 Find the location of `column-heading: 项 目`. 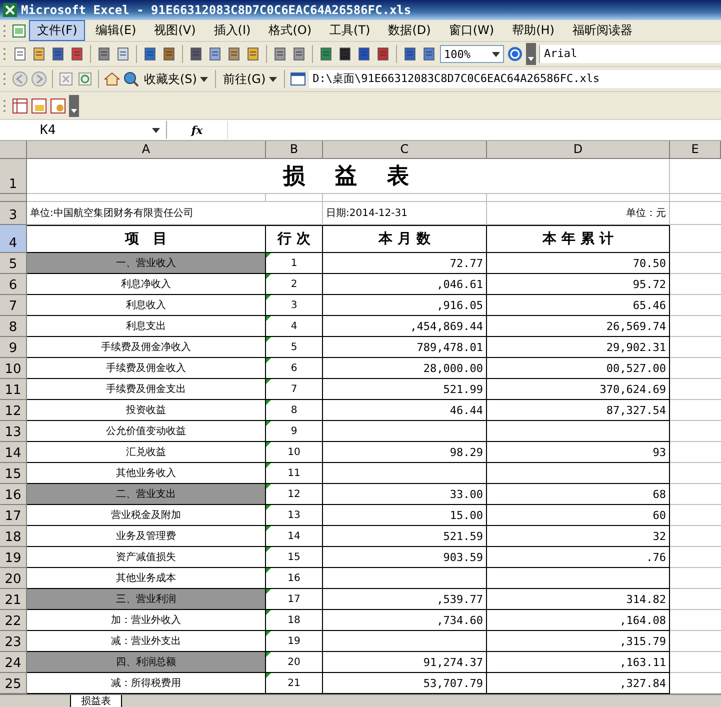

column-heading: 项 目 is located at coordinates (146, 239).